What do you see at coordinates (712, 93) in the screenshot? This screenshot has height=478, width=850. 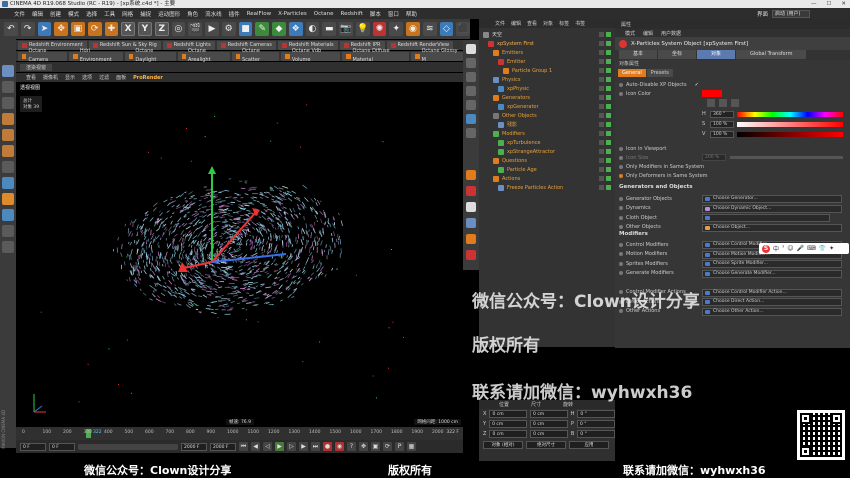 I see `icon-color-swatch` at bounding box center [712, 93].